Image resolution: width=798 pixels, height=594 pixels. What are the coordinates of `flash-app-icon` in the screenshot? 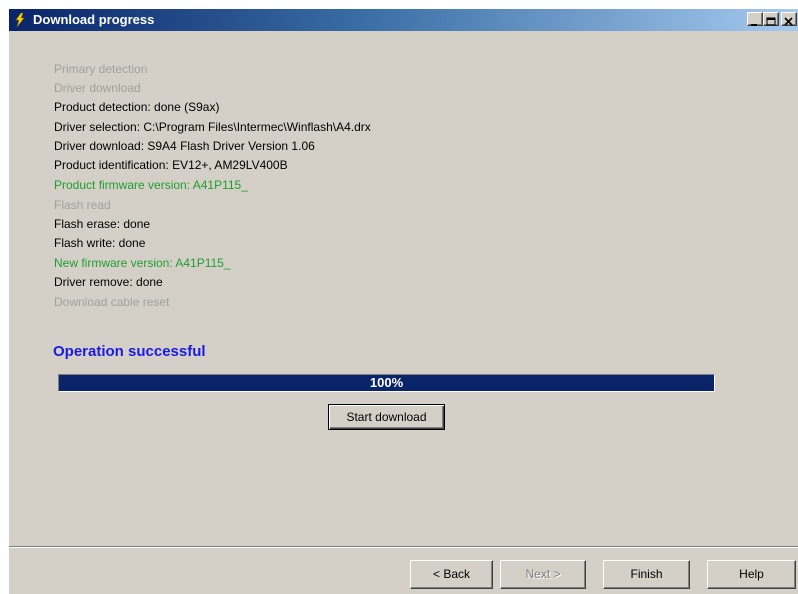 It's located at (20, 20).